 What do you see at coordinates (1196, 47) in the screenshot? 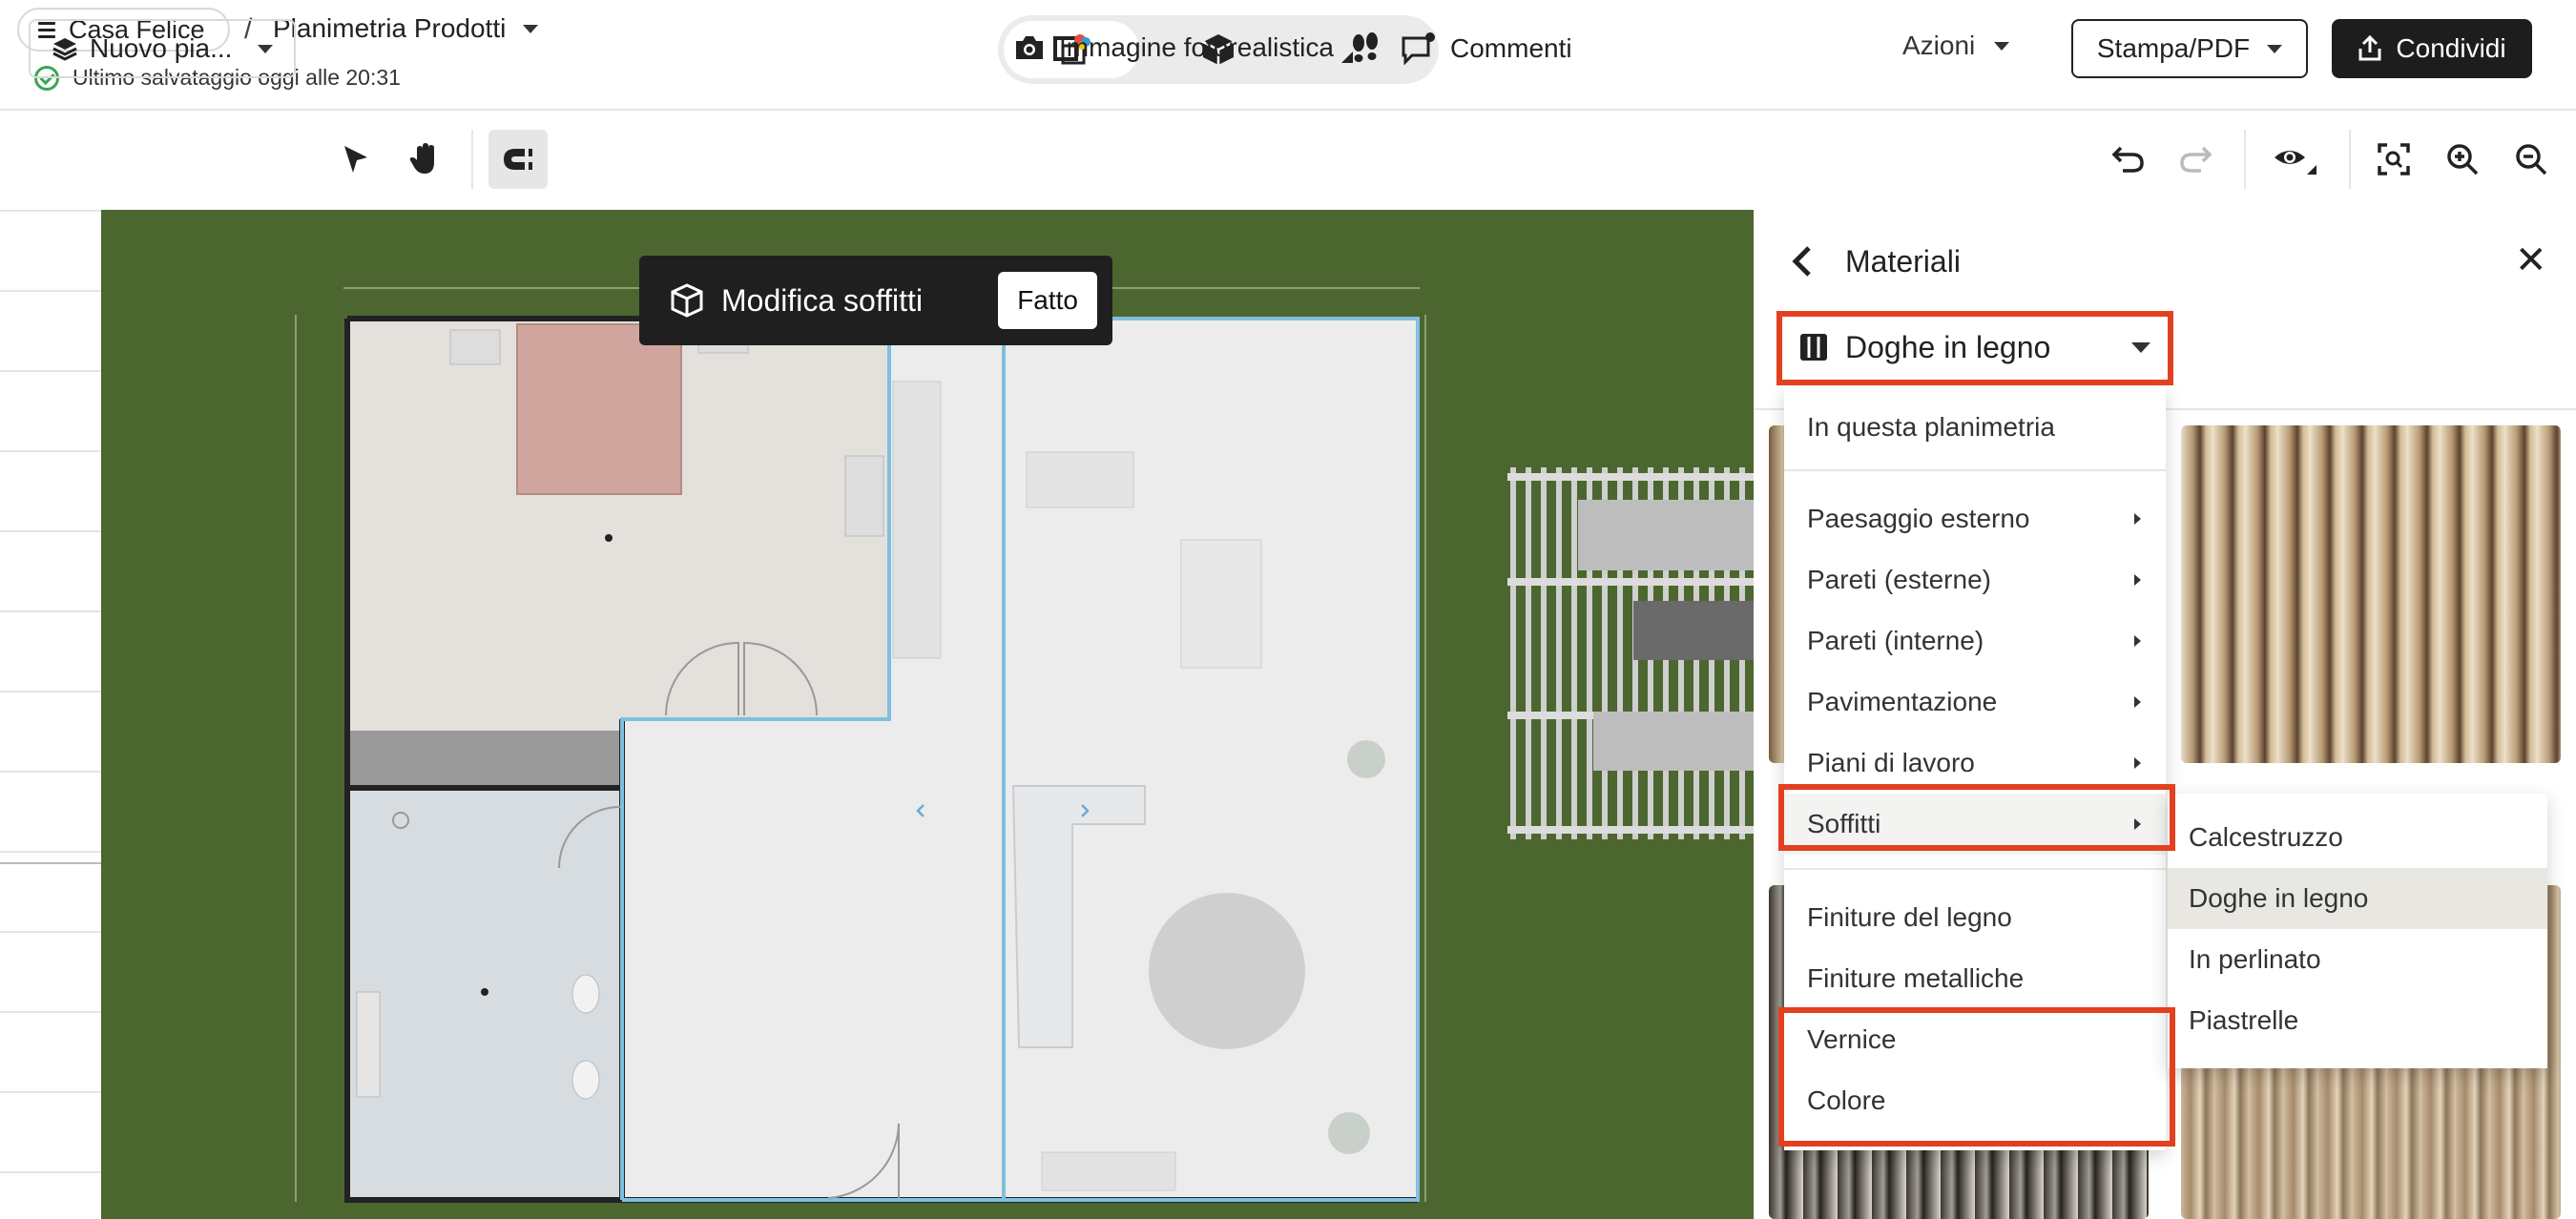
I see `photoreal-label: Immagine fotorealistica` at bounding box center [1196, 47].